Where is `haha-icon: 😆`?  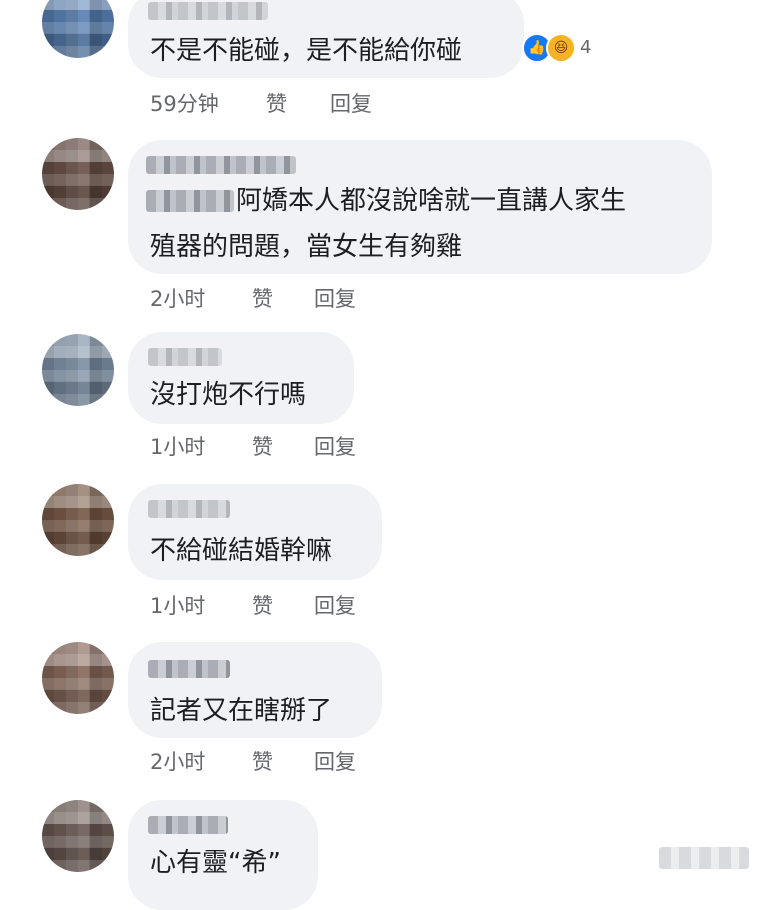
haha-icon: 😆 is located at coordinates (561, 48).